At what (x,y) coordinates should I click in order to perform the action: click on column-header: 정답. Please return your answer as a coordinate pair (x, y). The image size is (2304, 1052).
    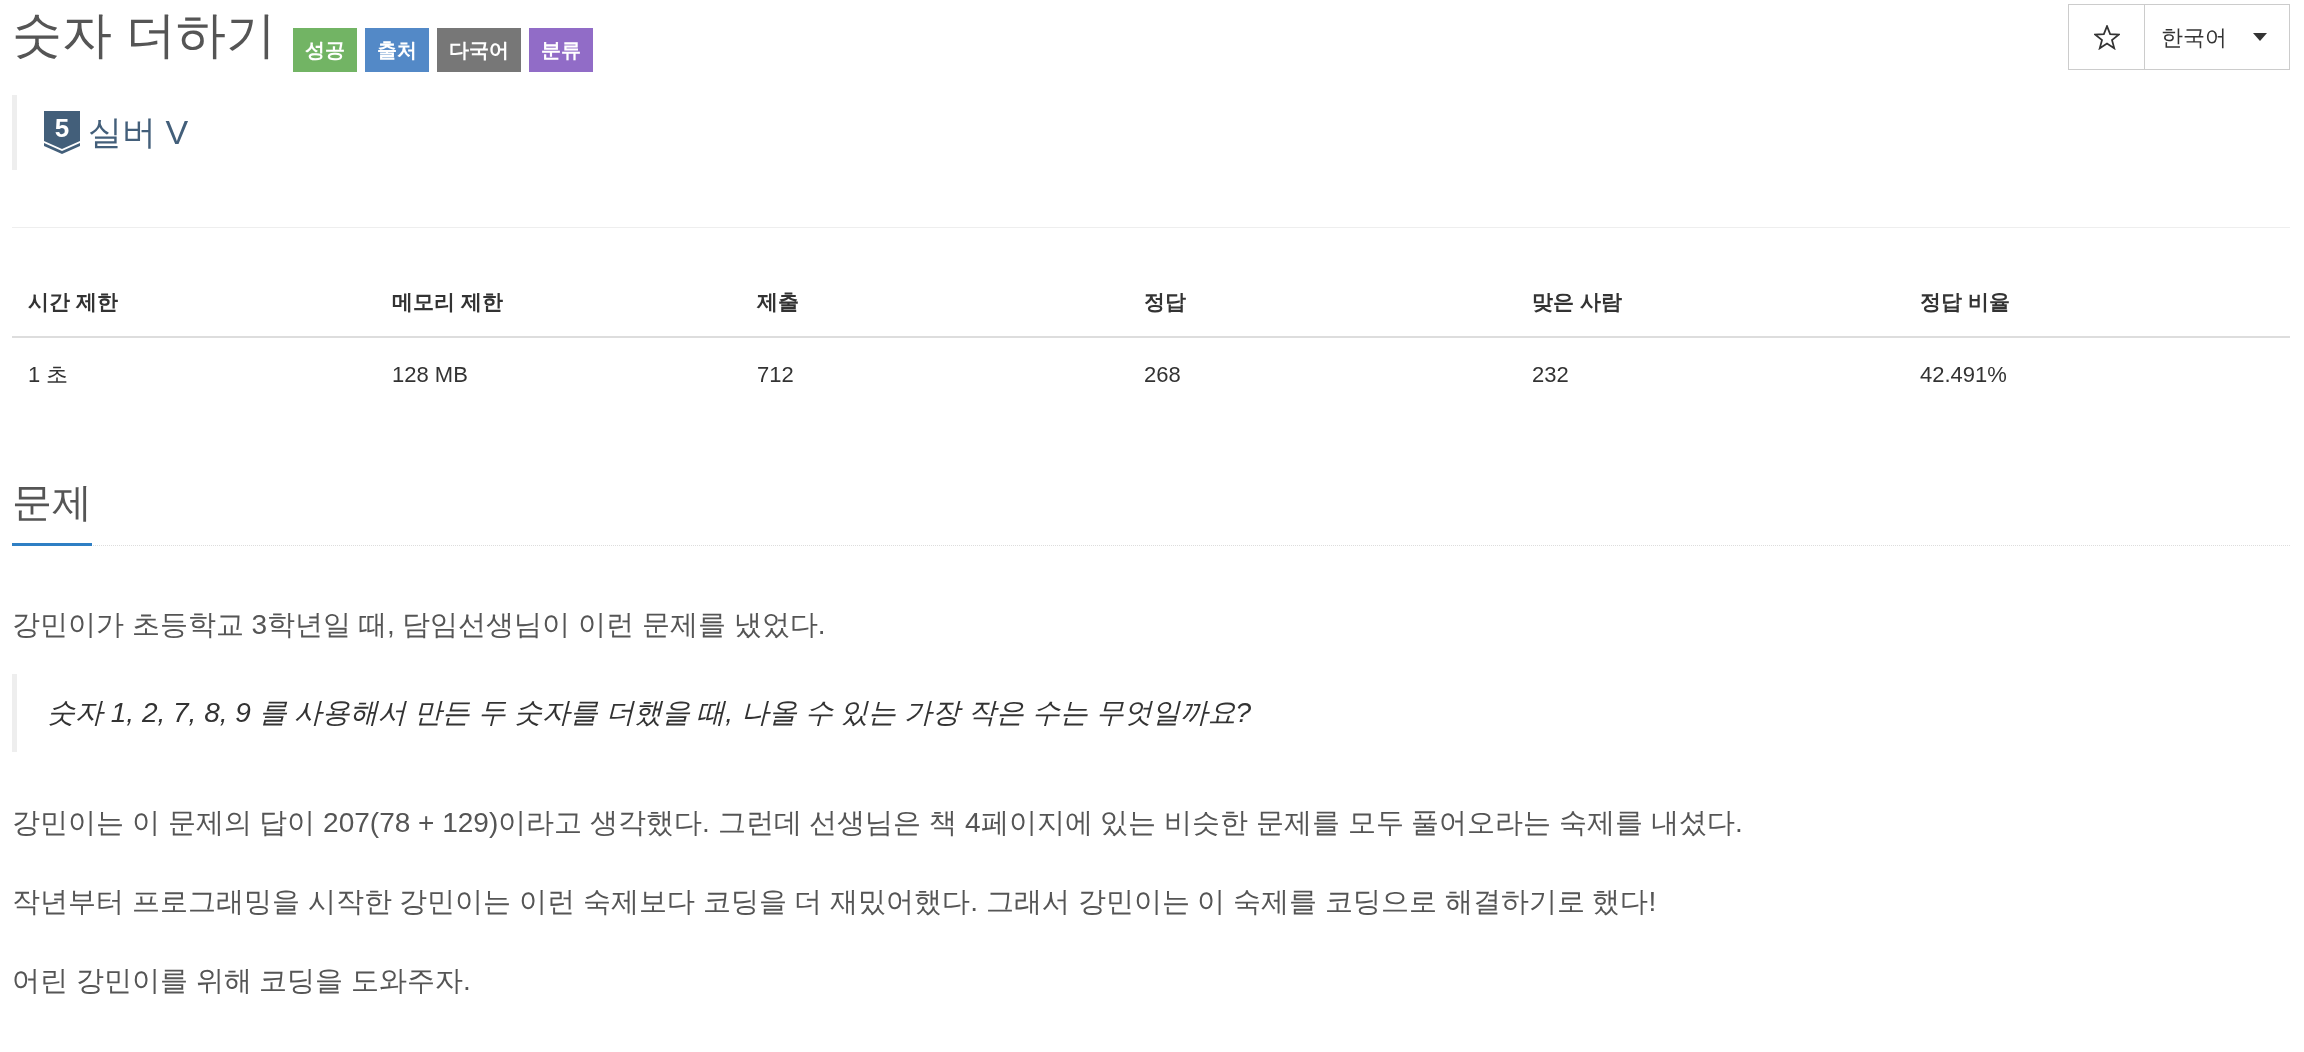
    Looking at the image, I should click on (1165, 302).